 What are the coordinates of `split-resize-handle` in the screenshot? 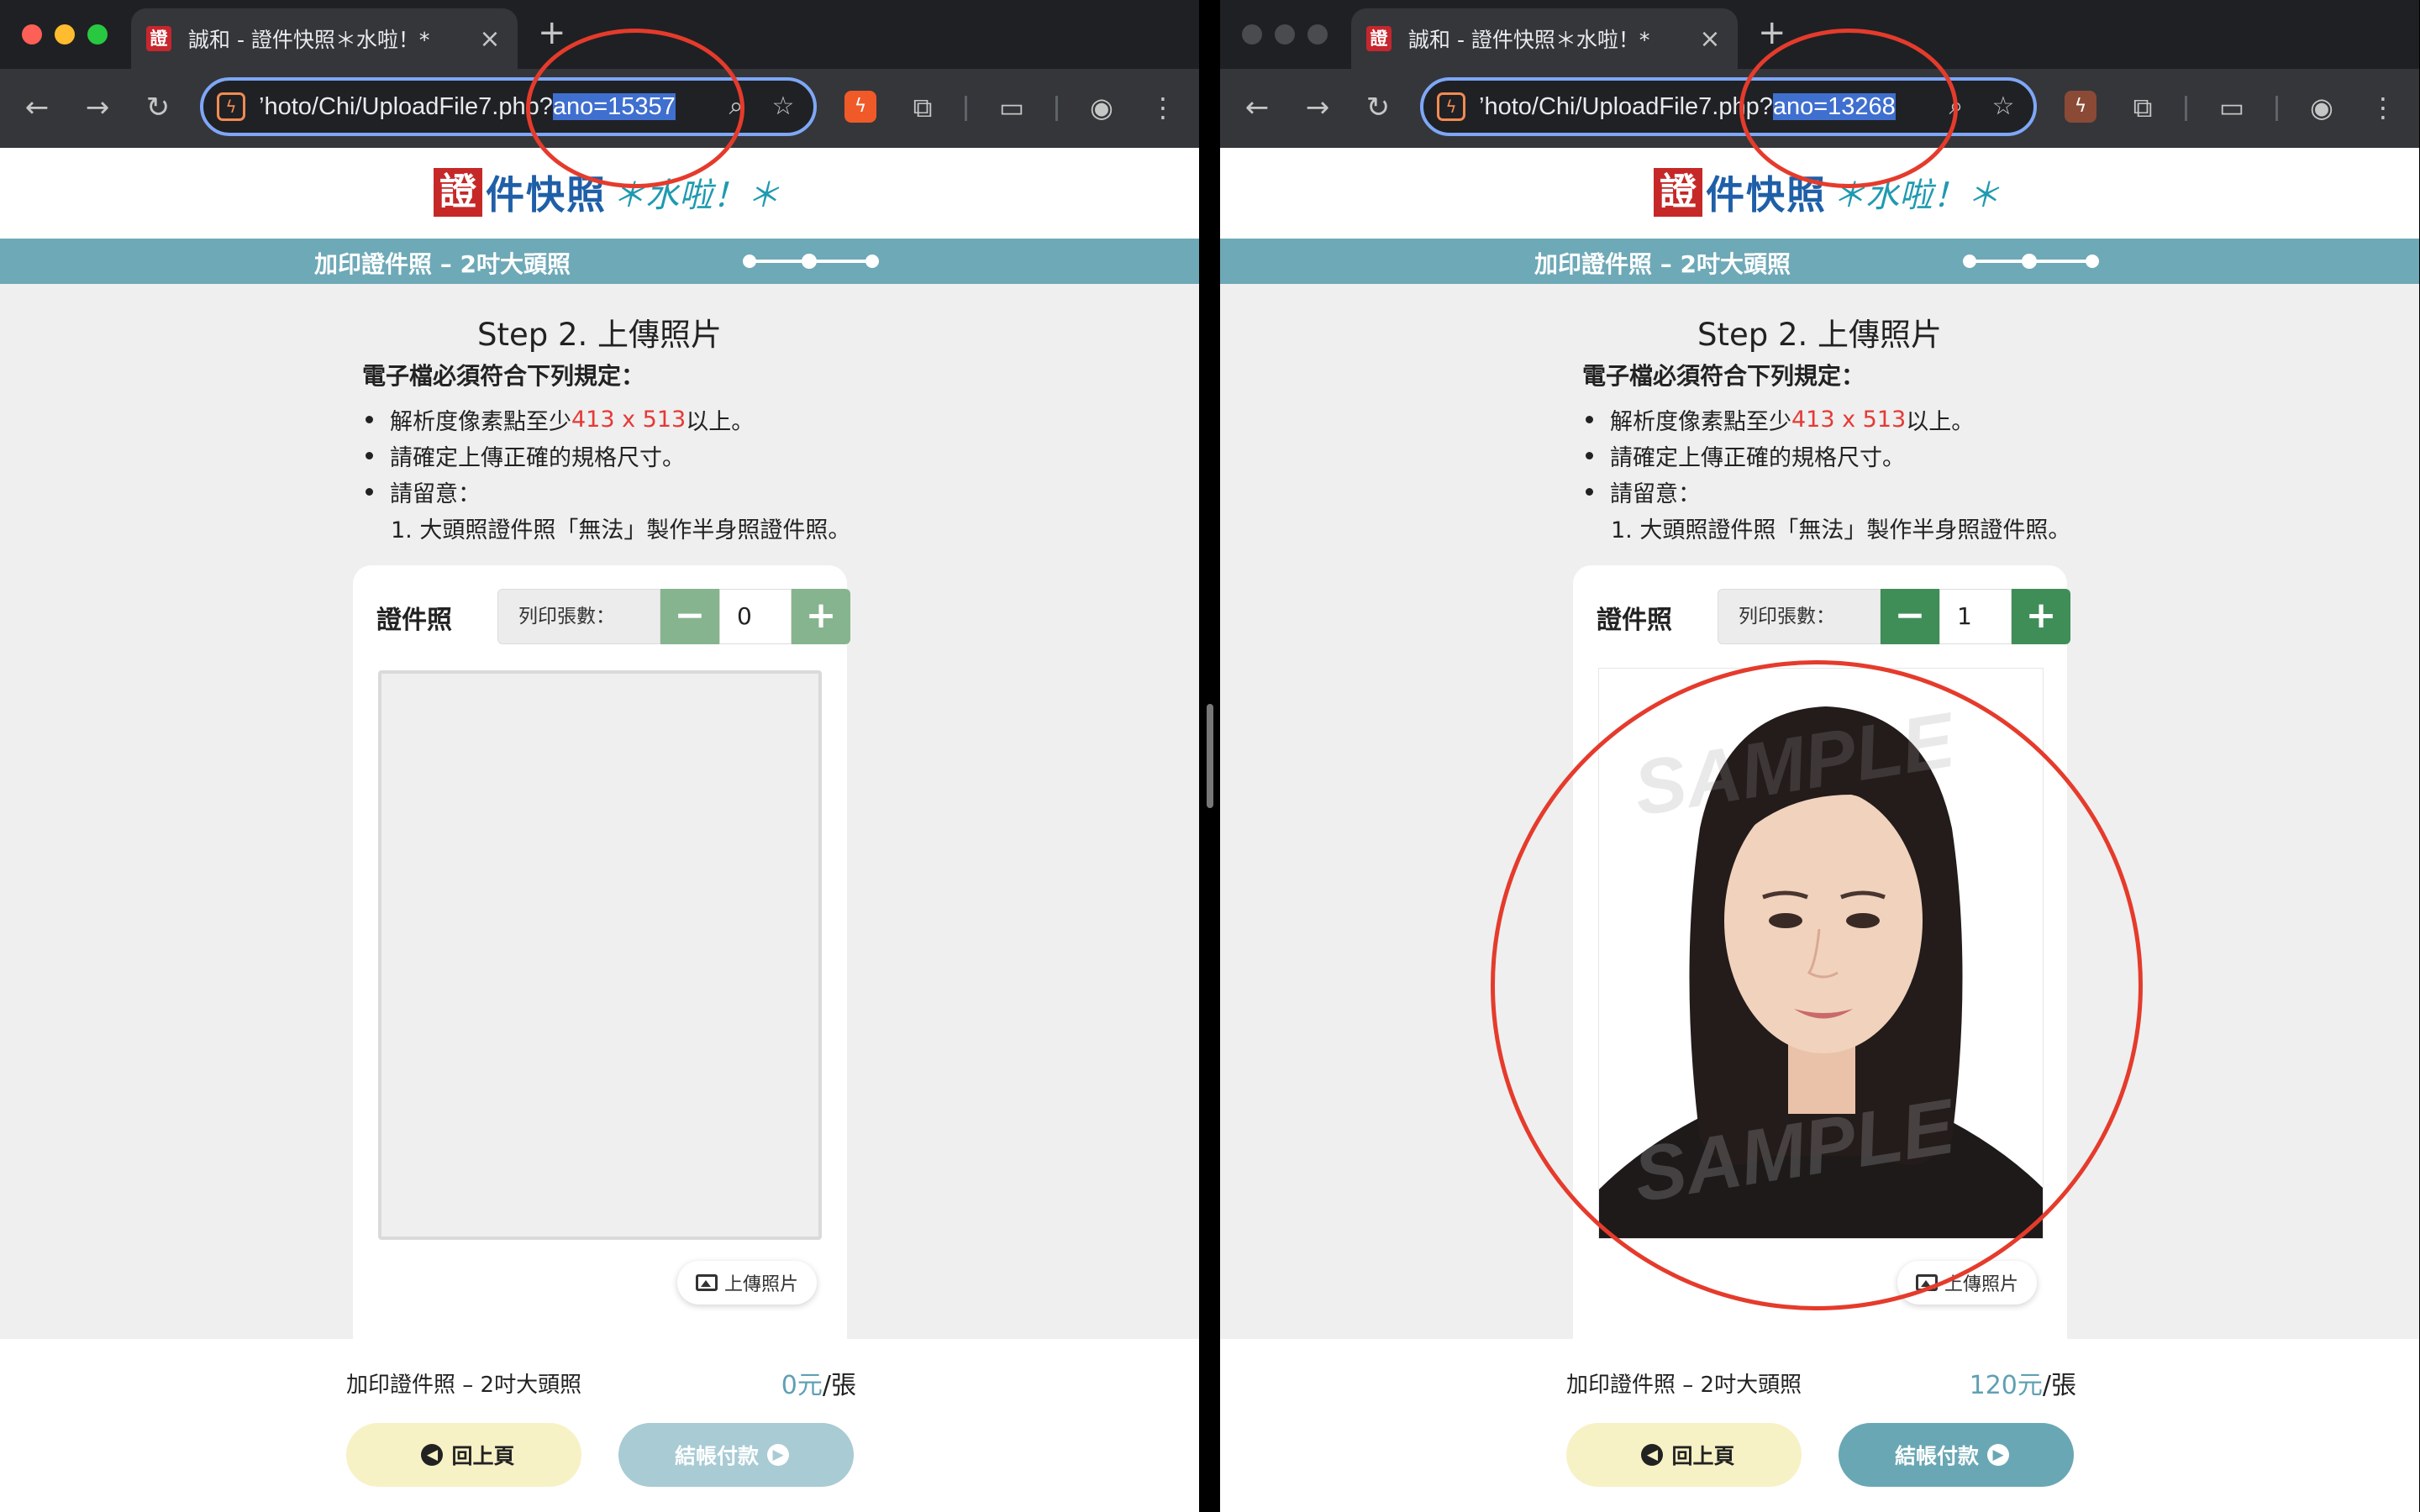 It's located at (1210, 756).